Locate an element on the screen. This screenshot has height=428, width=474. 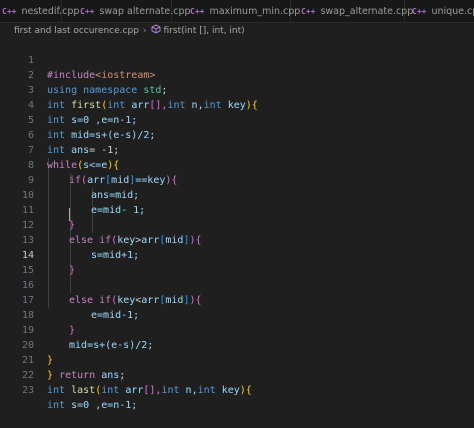
line-number: 23 is located at coordinates (27, 390).